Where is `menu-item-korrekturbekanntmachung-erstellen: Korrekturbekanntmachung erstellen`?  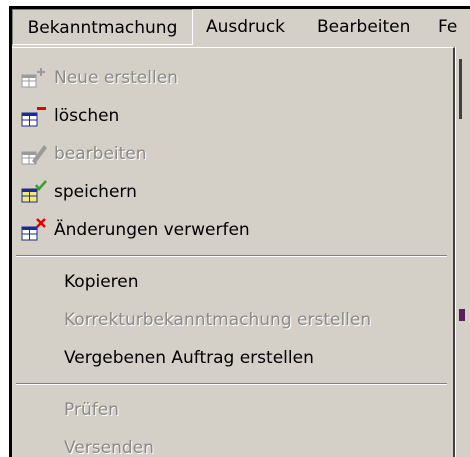
menu-item-korrekturbekanntmachung-erstellen: Korrekturbekanntmachung erstellen is located at coordinates (232, 320).